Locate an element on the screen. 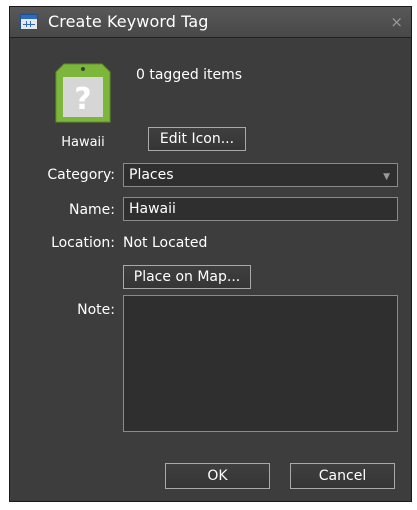  question-tag-icon: ? is located at coordinates (83, 92).